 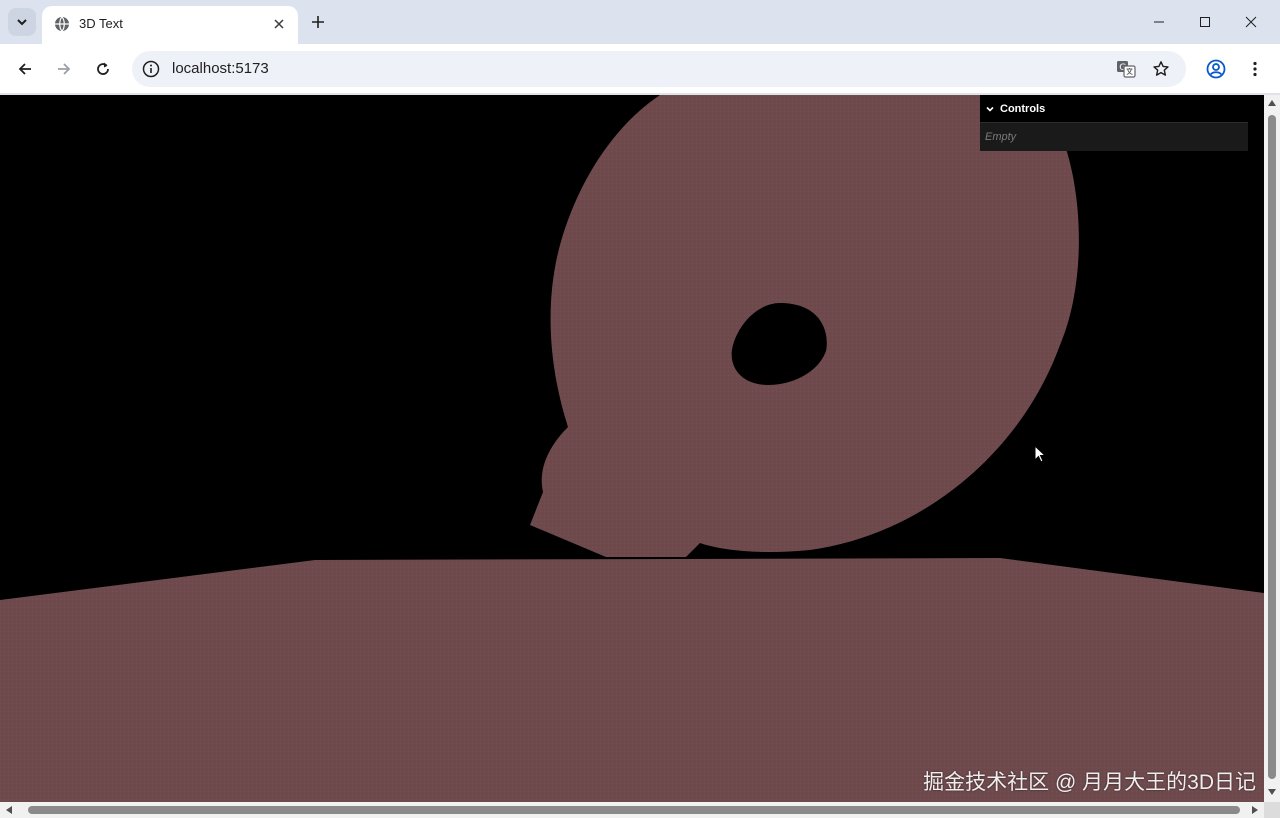 I want to click on vertical-scrollbar, so click(x=1272, y=448).